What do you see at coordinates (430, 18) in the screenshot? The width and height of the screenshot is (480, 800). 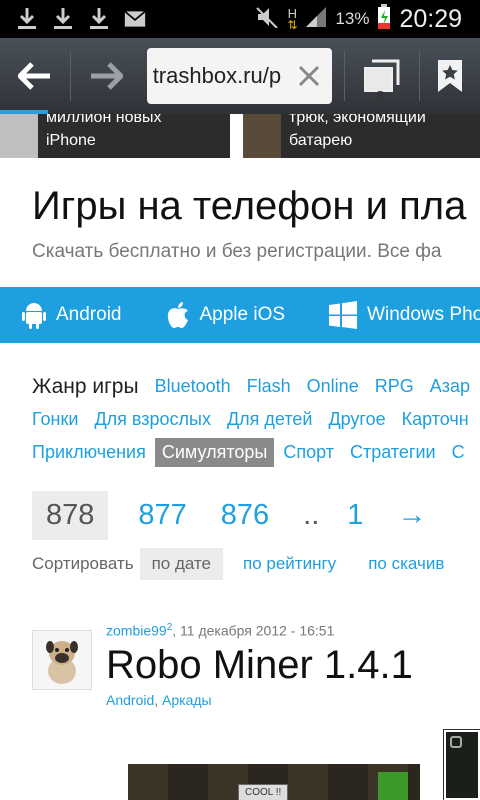 I see `clock: 20:29` at bounding box center [430, 18].